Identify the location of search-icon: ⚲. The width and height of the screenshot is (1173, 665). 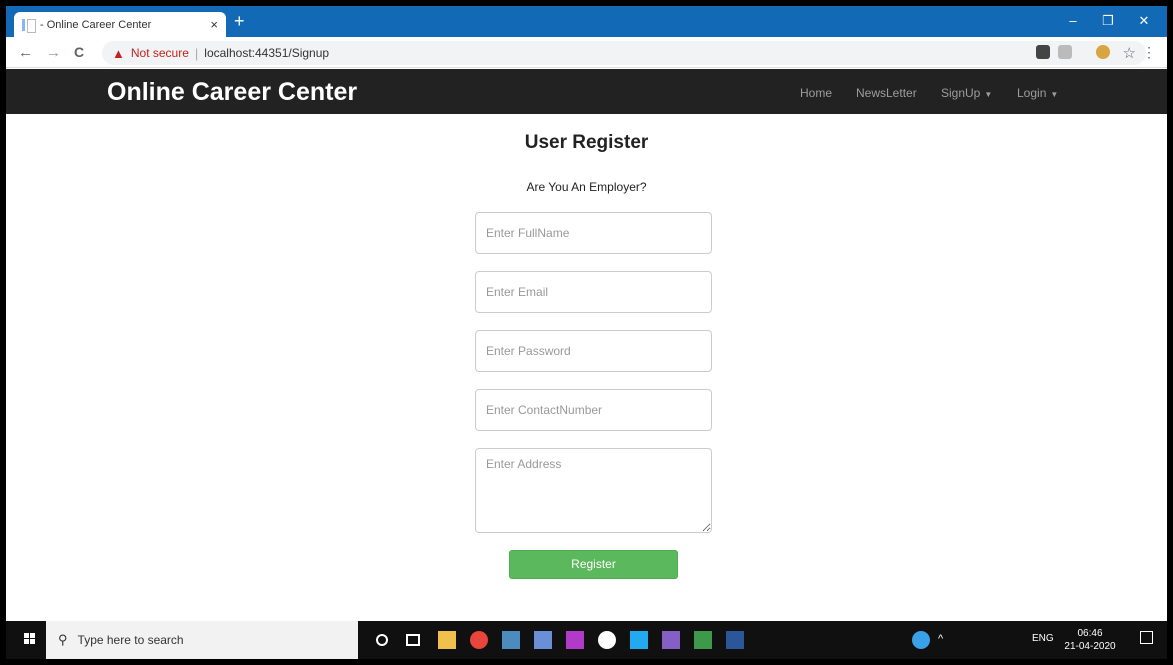
(63, 639).